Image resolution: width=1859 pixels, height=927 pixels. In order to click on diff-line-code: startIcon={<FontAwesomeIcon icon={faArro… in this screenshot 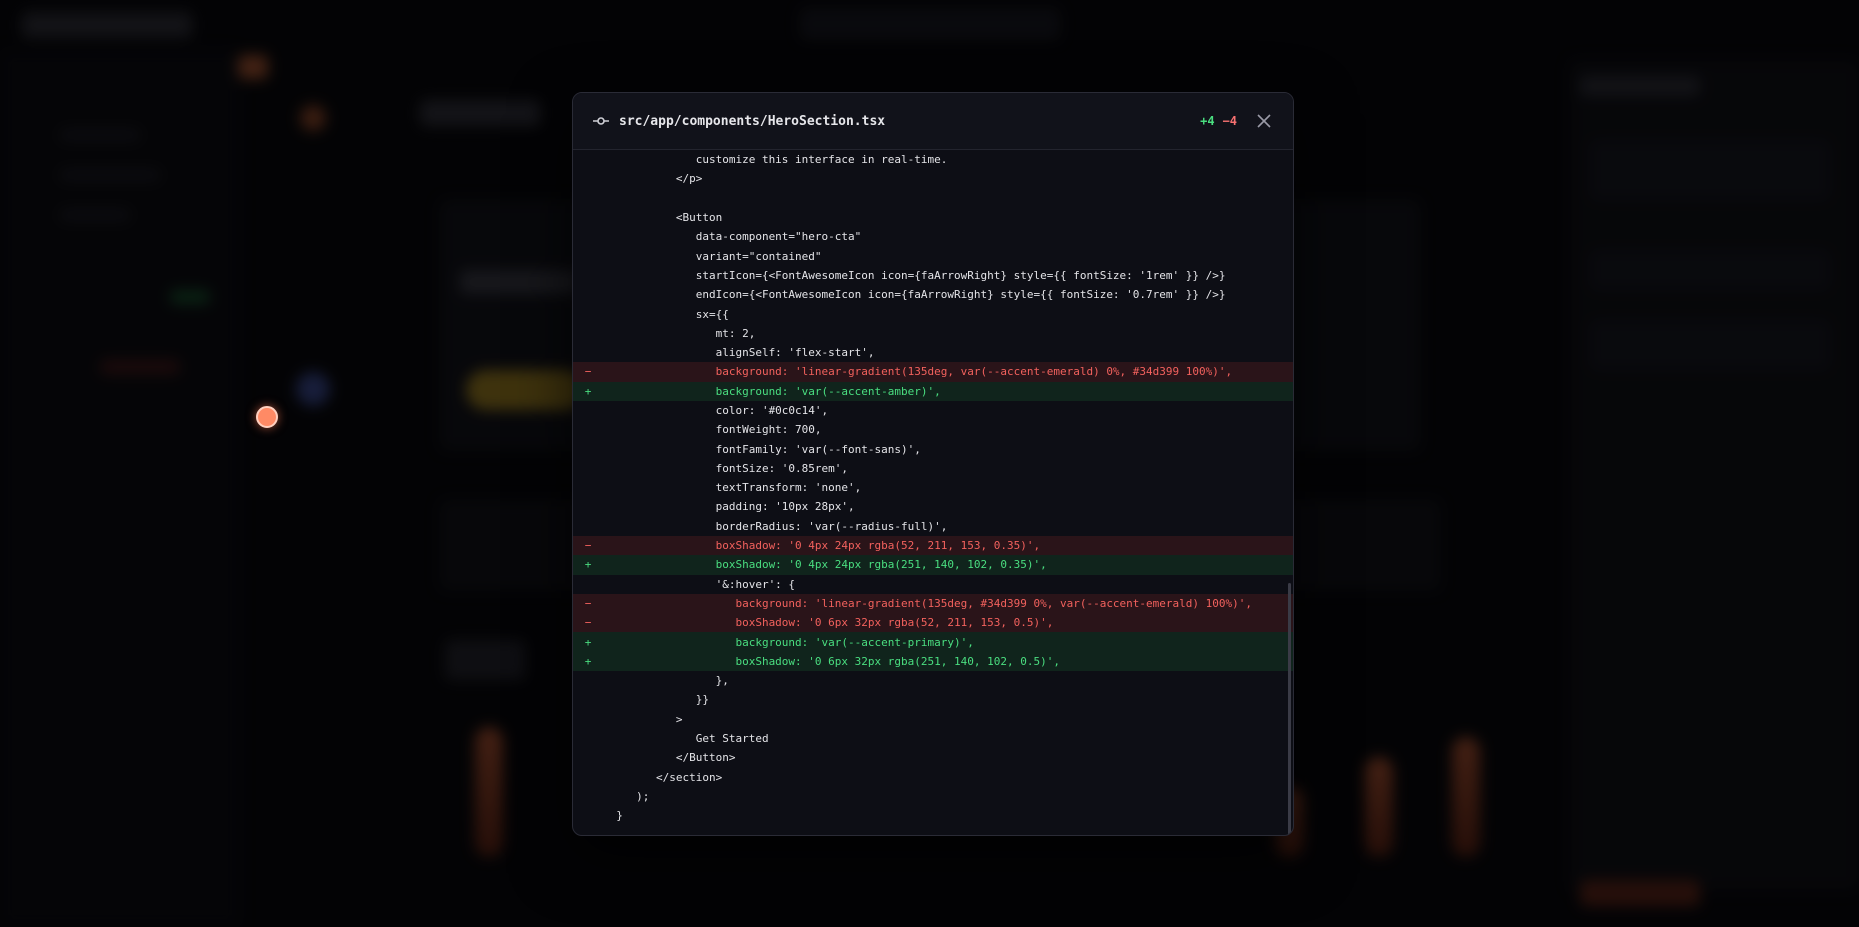, I will do `click(914, 275)`.